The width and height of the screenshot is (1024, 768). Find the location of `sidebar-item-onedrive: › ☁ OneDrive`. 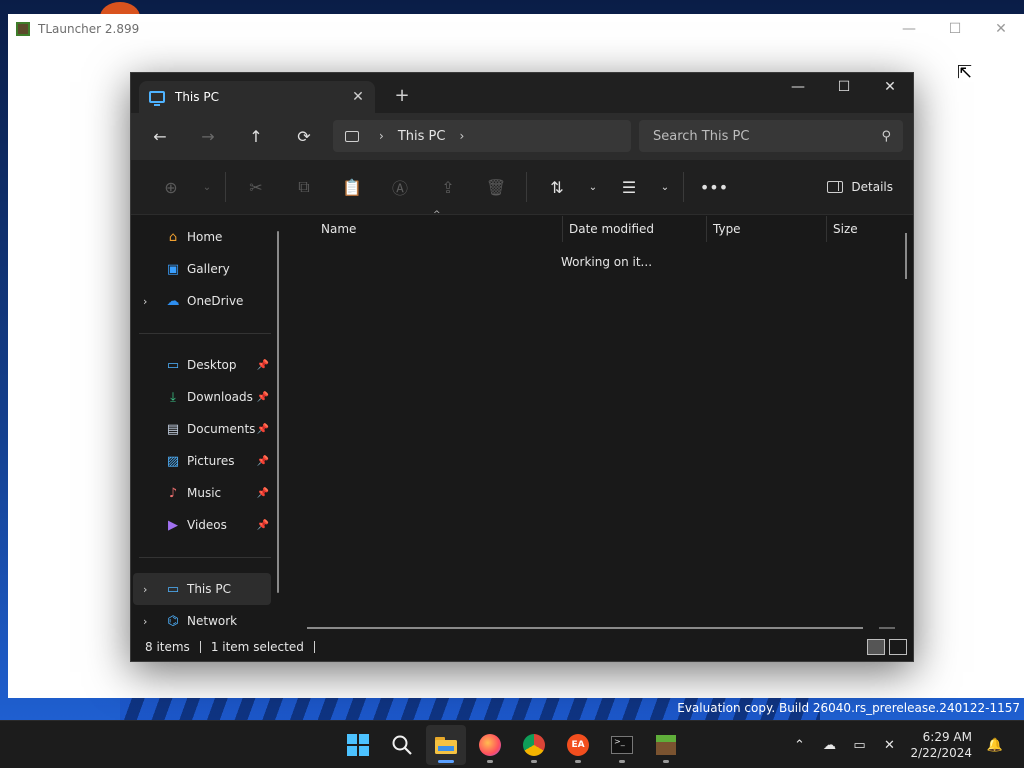

sidebar-item-onedrive: › ☁ OneDrive is located at coordinates (202, 301).